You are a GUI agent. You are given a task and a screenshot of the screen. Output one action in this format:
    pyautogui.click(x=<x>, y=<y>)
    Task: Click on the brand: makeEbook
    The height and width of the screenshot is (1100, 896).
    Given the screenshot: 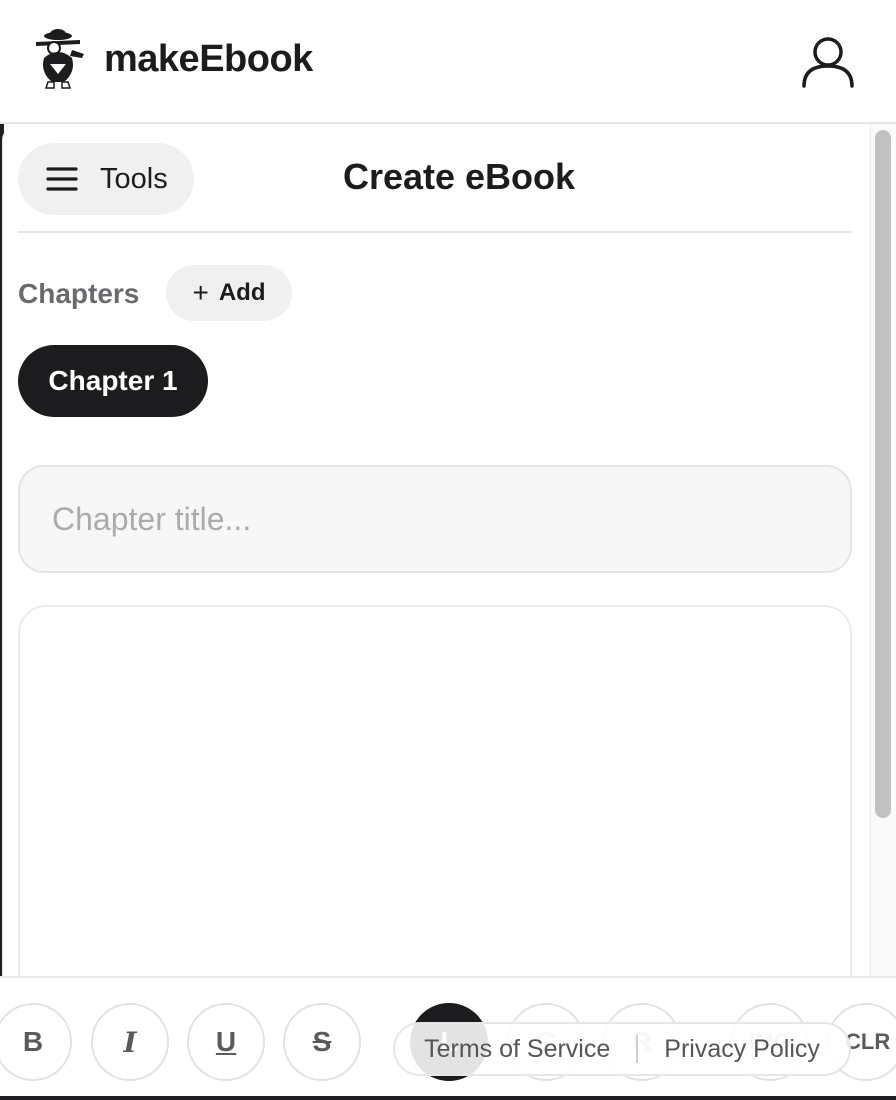 What is the action you would take?
    pyautogui.click(x=173, y=59)
    